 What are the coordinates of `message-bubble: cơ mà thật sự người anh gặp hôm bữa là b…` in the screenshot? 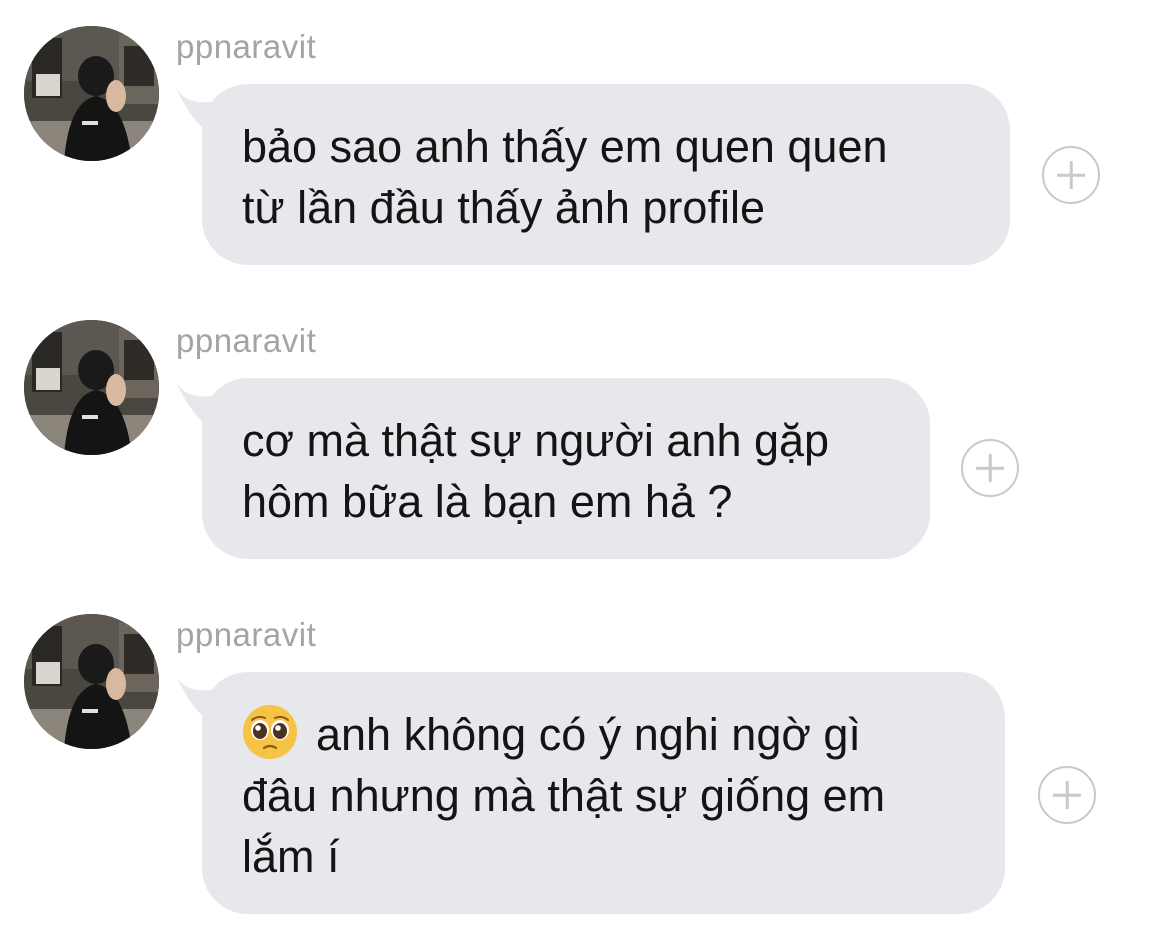 It's located at (566, 468).